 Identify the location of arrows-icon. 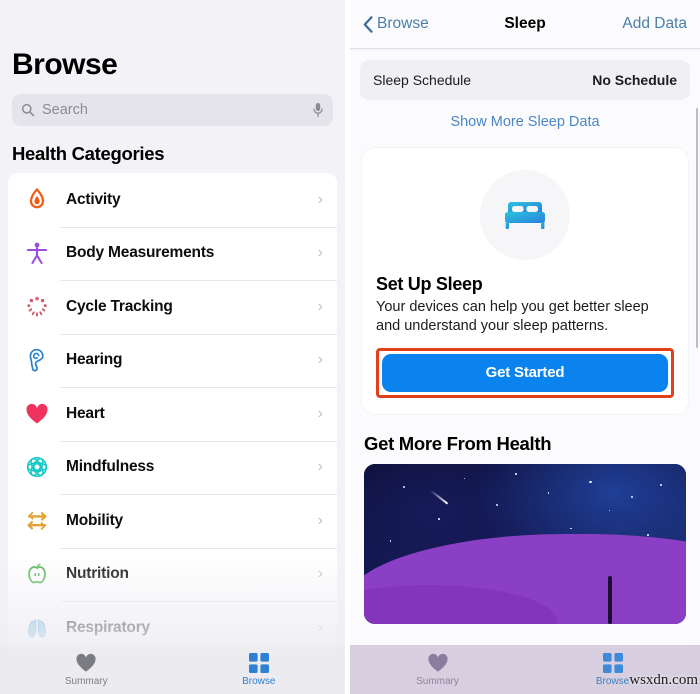
(37, 521).